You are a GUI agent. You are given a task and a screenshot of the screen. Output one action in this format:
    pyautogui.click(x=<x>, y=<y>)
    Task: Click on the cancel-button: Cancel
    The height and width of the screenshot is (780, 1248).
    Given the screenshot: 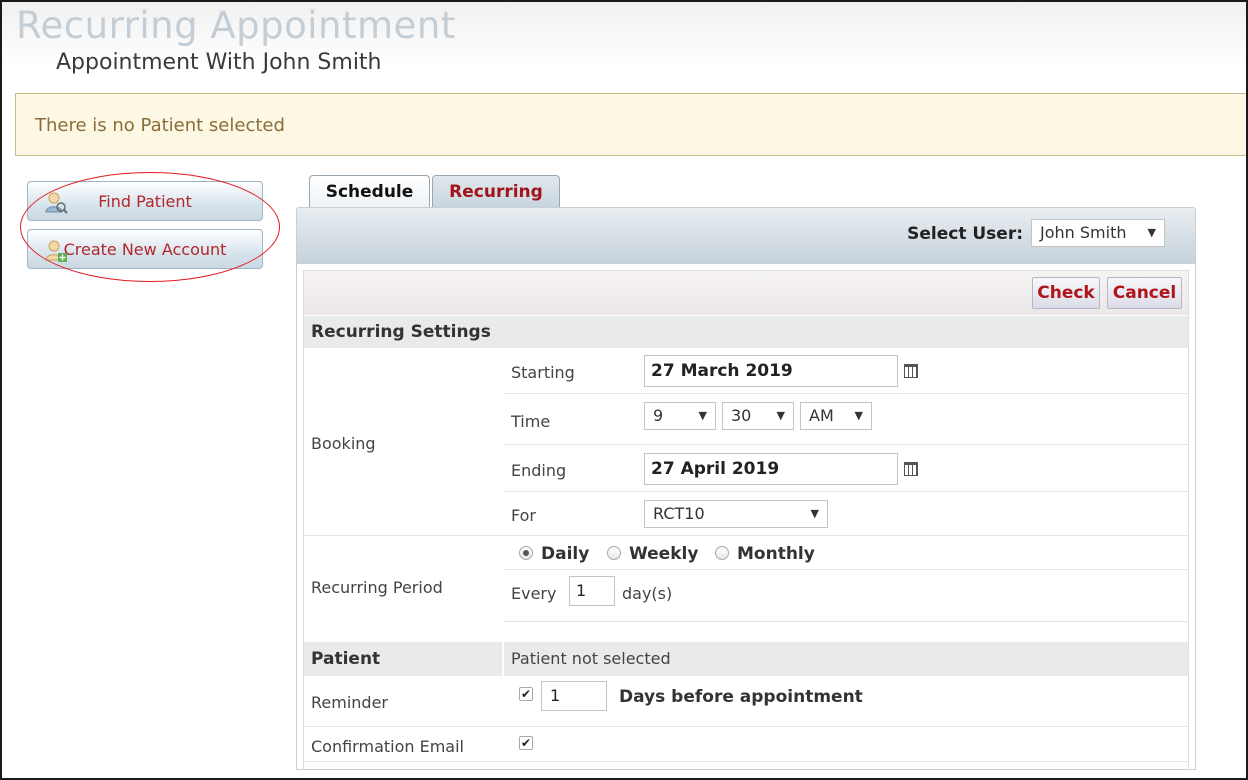 What is the action you would take?
    pyautogui.click(x=1144, y=293)
    